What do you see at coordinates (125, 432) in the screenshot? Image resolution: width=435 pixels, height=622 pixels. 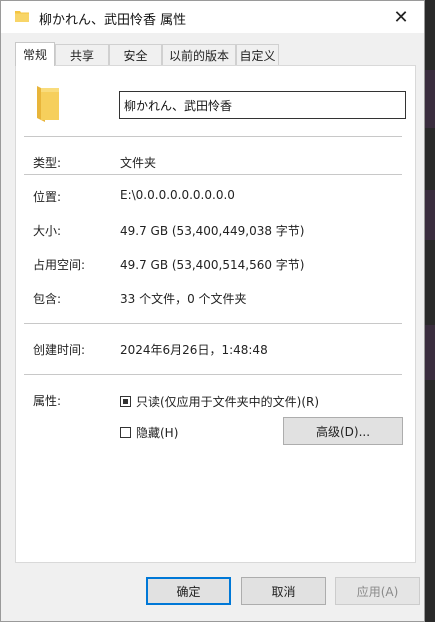 I see `checkbox-unchecked-icon` at bounding box center [125, 432].